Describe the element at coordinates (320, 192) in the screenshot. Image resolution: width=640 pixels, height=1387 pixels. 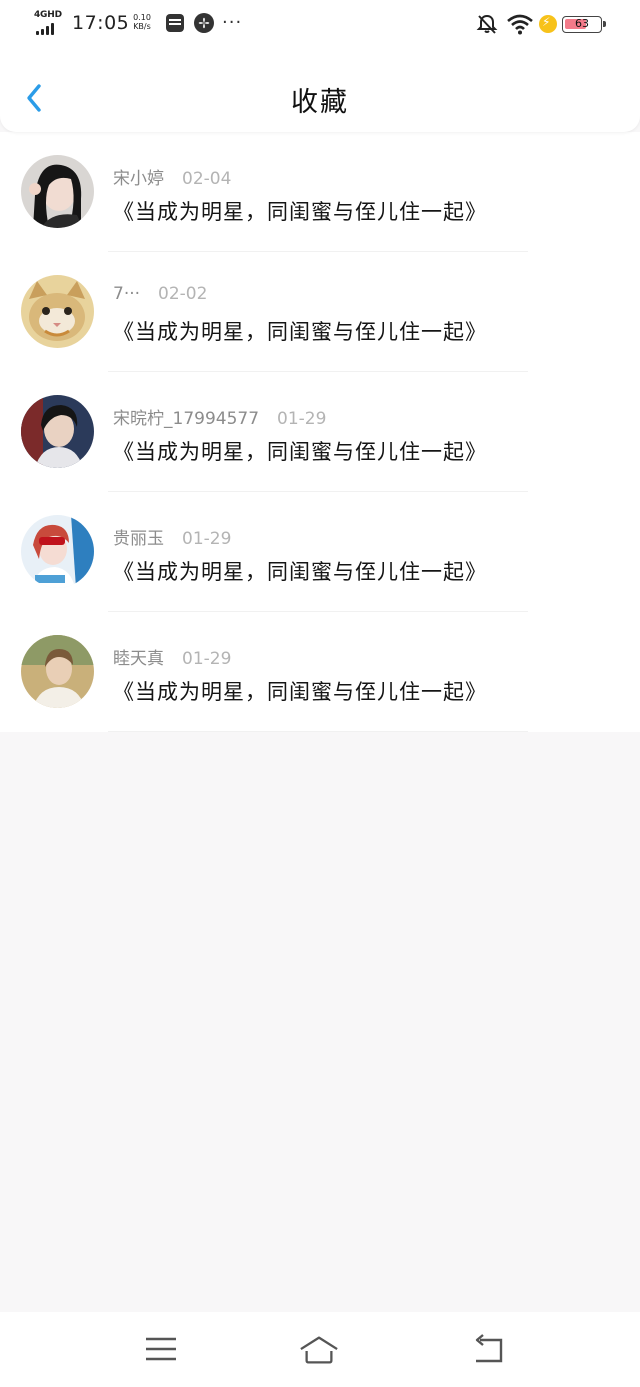
I see `favorite-item: 宋小婷 02-04 《当成为明星，同闺蜜与侄儿住一起》` at that location.